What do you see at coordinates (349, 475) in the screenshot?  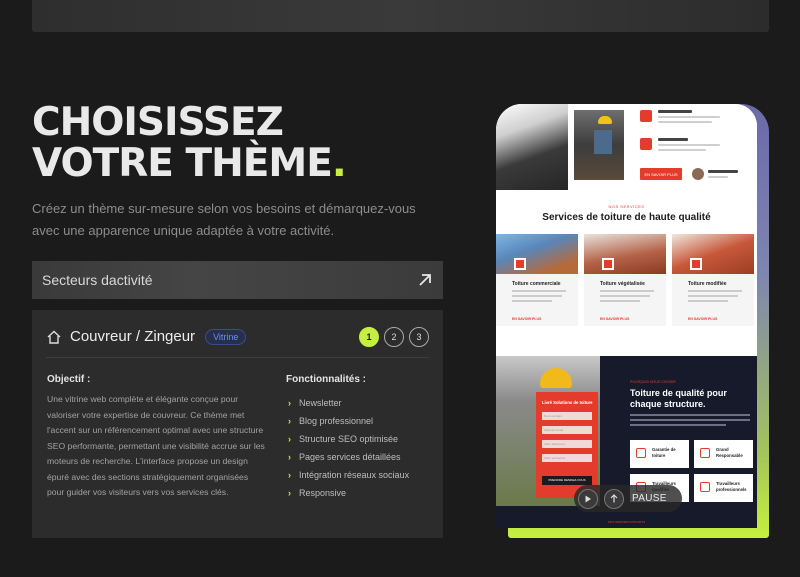 I see `feature-item: › Intégration réseaux sociaux` at bounding box center [349, 475].